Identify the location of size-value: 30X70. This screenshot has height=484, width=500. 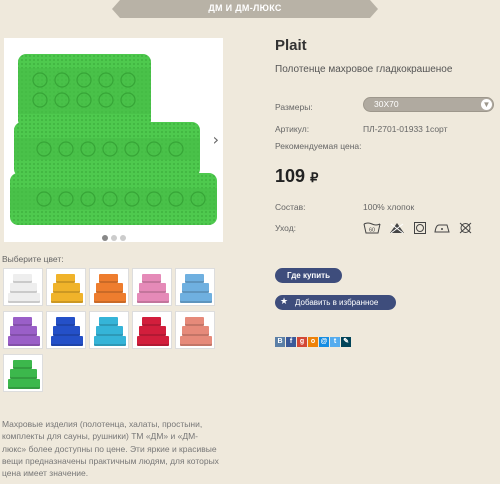
(386, 104).